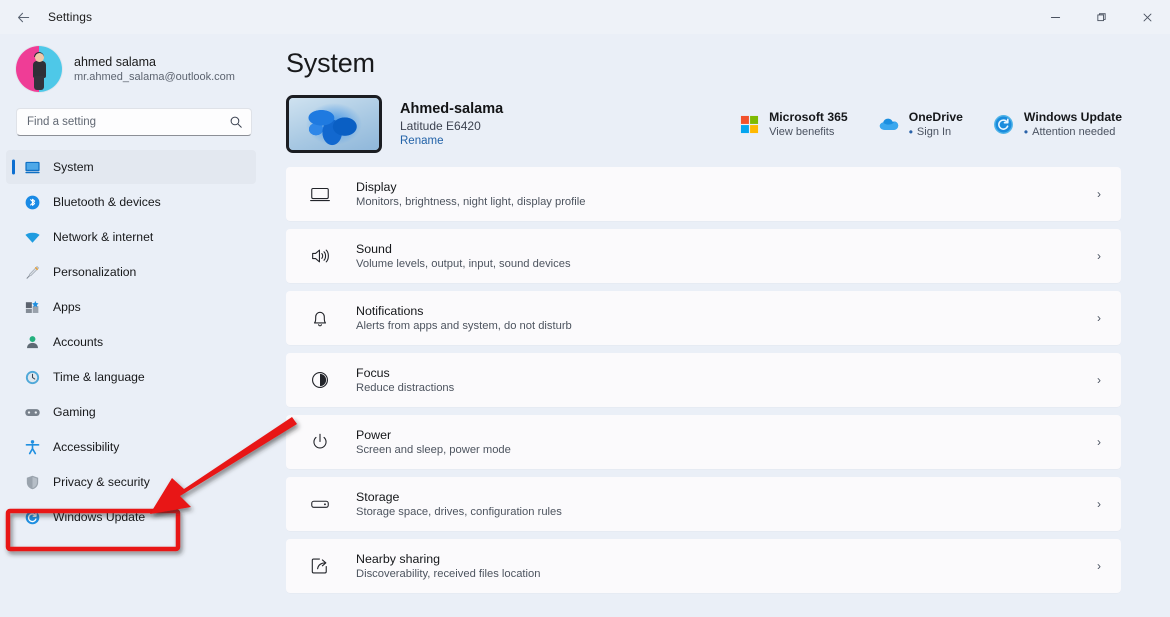  I want to click on sidebar-item-label: Personalization, so click(95, 272).